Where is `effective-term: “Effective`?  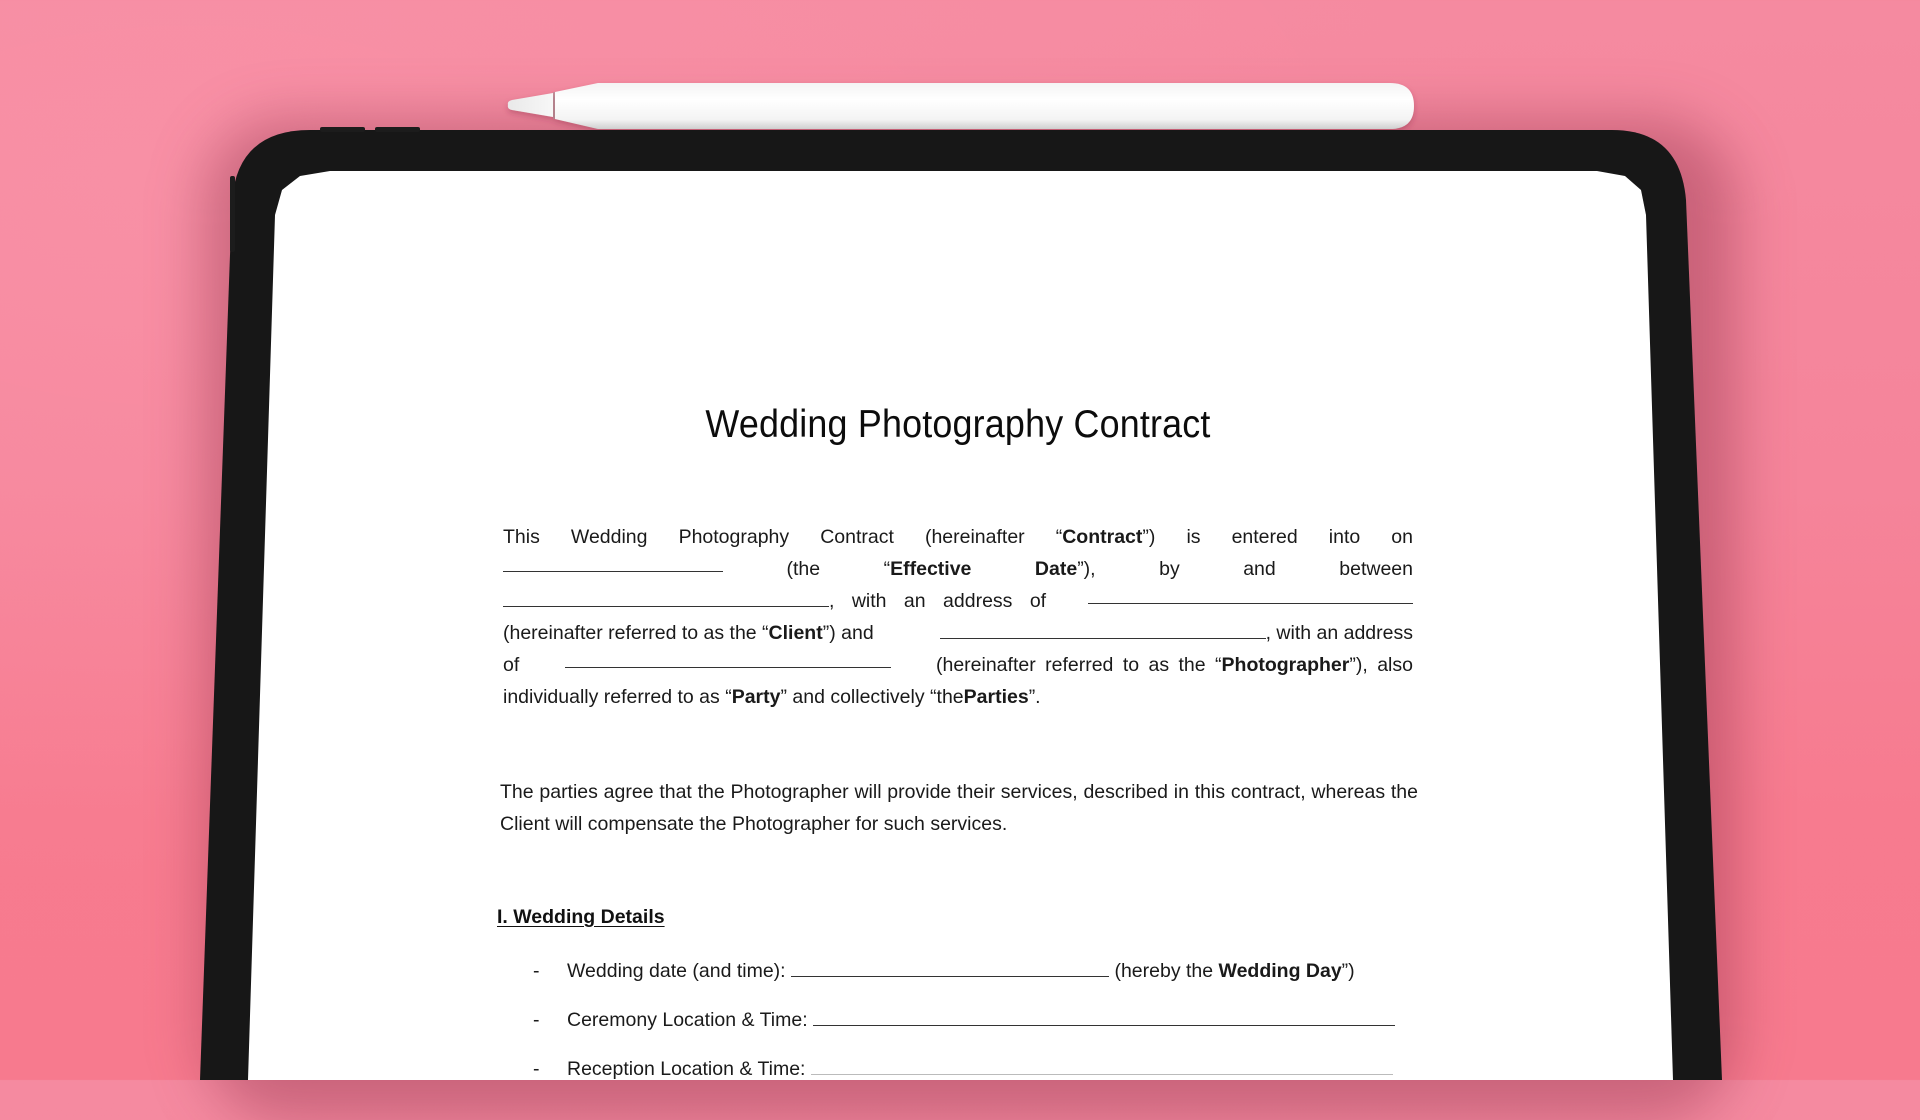
effective-term: “Effective is located at coordinates (927, 569).